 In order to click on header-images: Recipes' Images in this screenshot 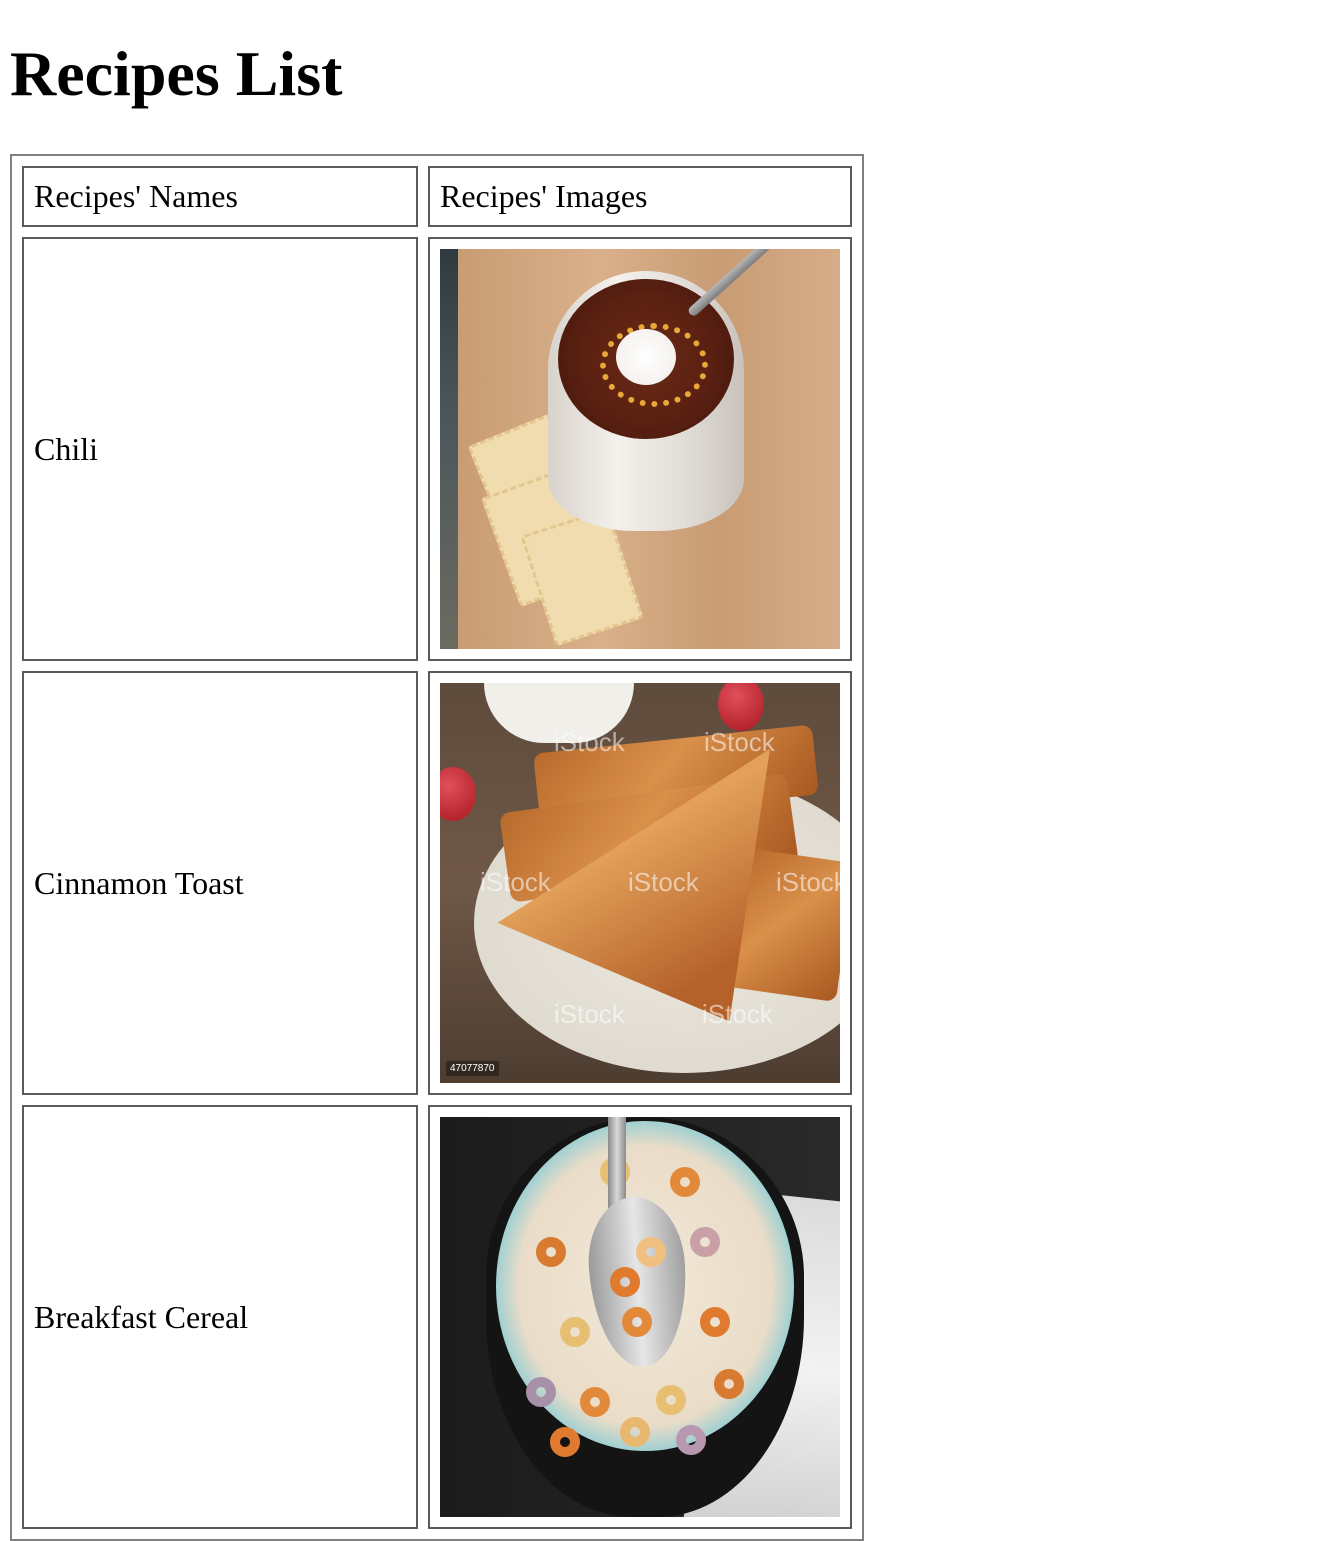, I will do `click(640, 196)`.